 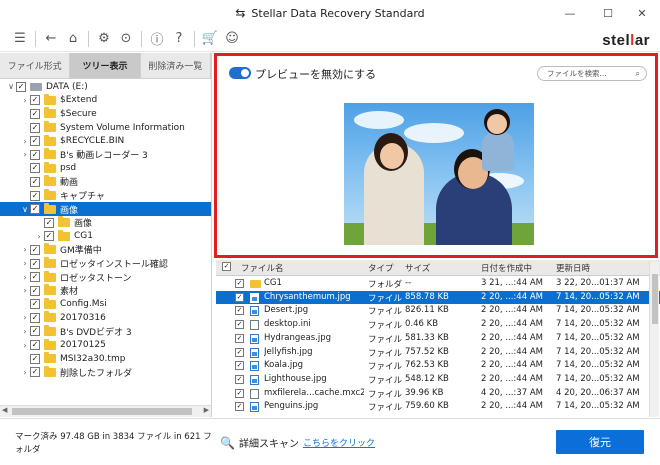 I want to click on tree-item: ✓ psd, so click(x=105, y=168).